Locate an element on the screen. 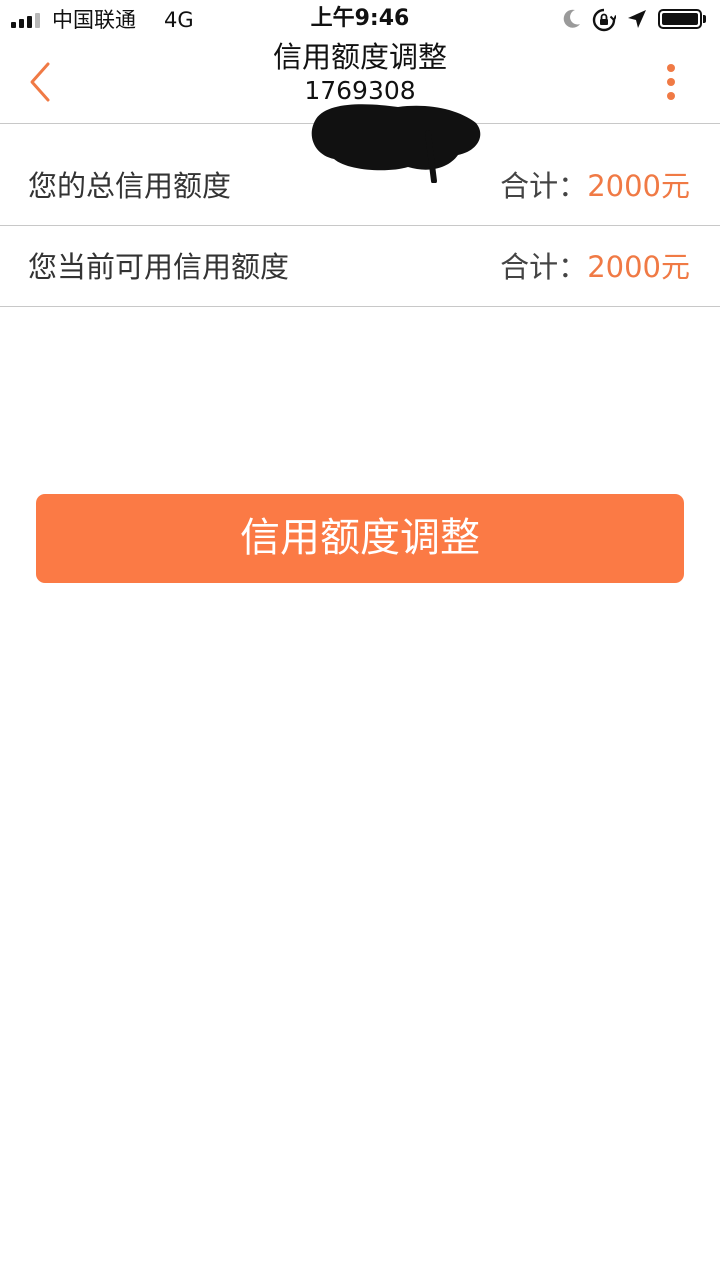  total-credit-value: 合计：2000元 is located at coordinates (595, 186).